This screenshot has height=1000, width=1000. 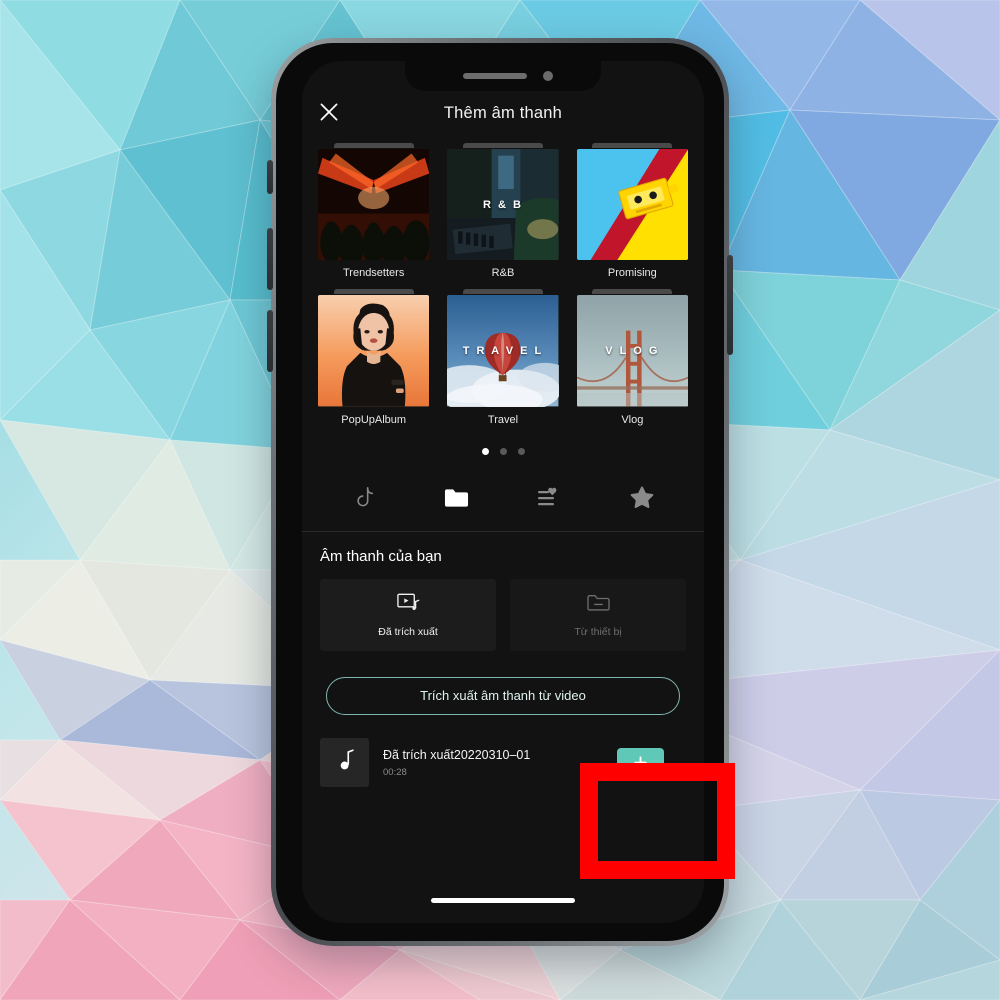 I want to click on music-note-icon, so click(x=345, y=763).